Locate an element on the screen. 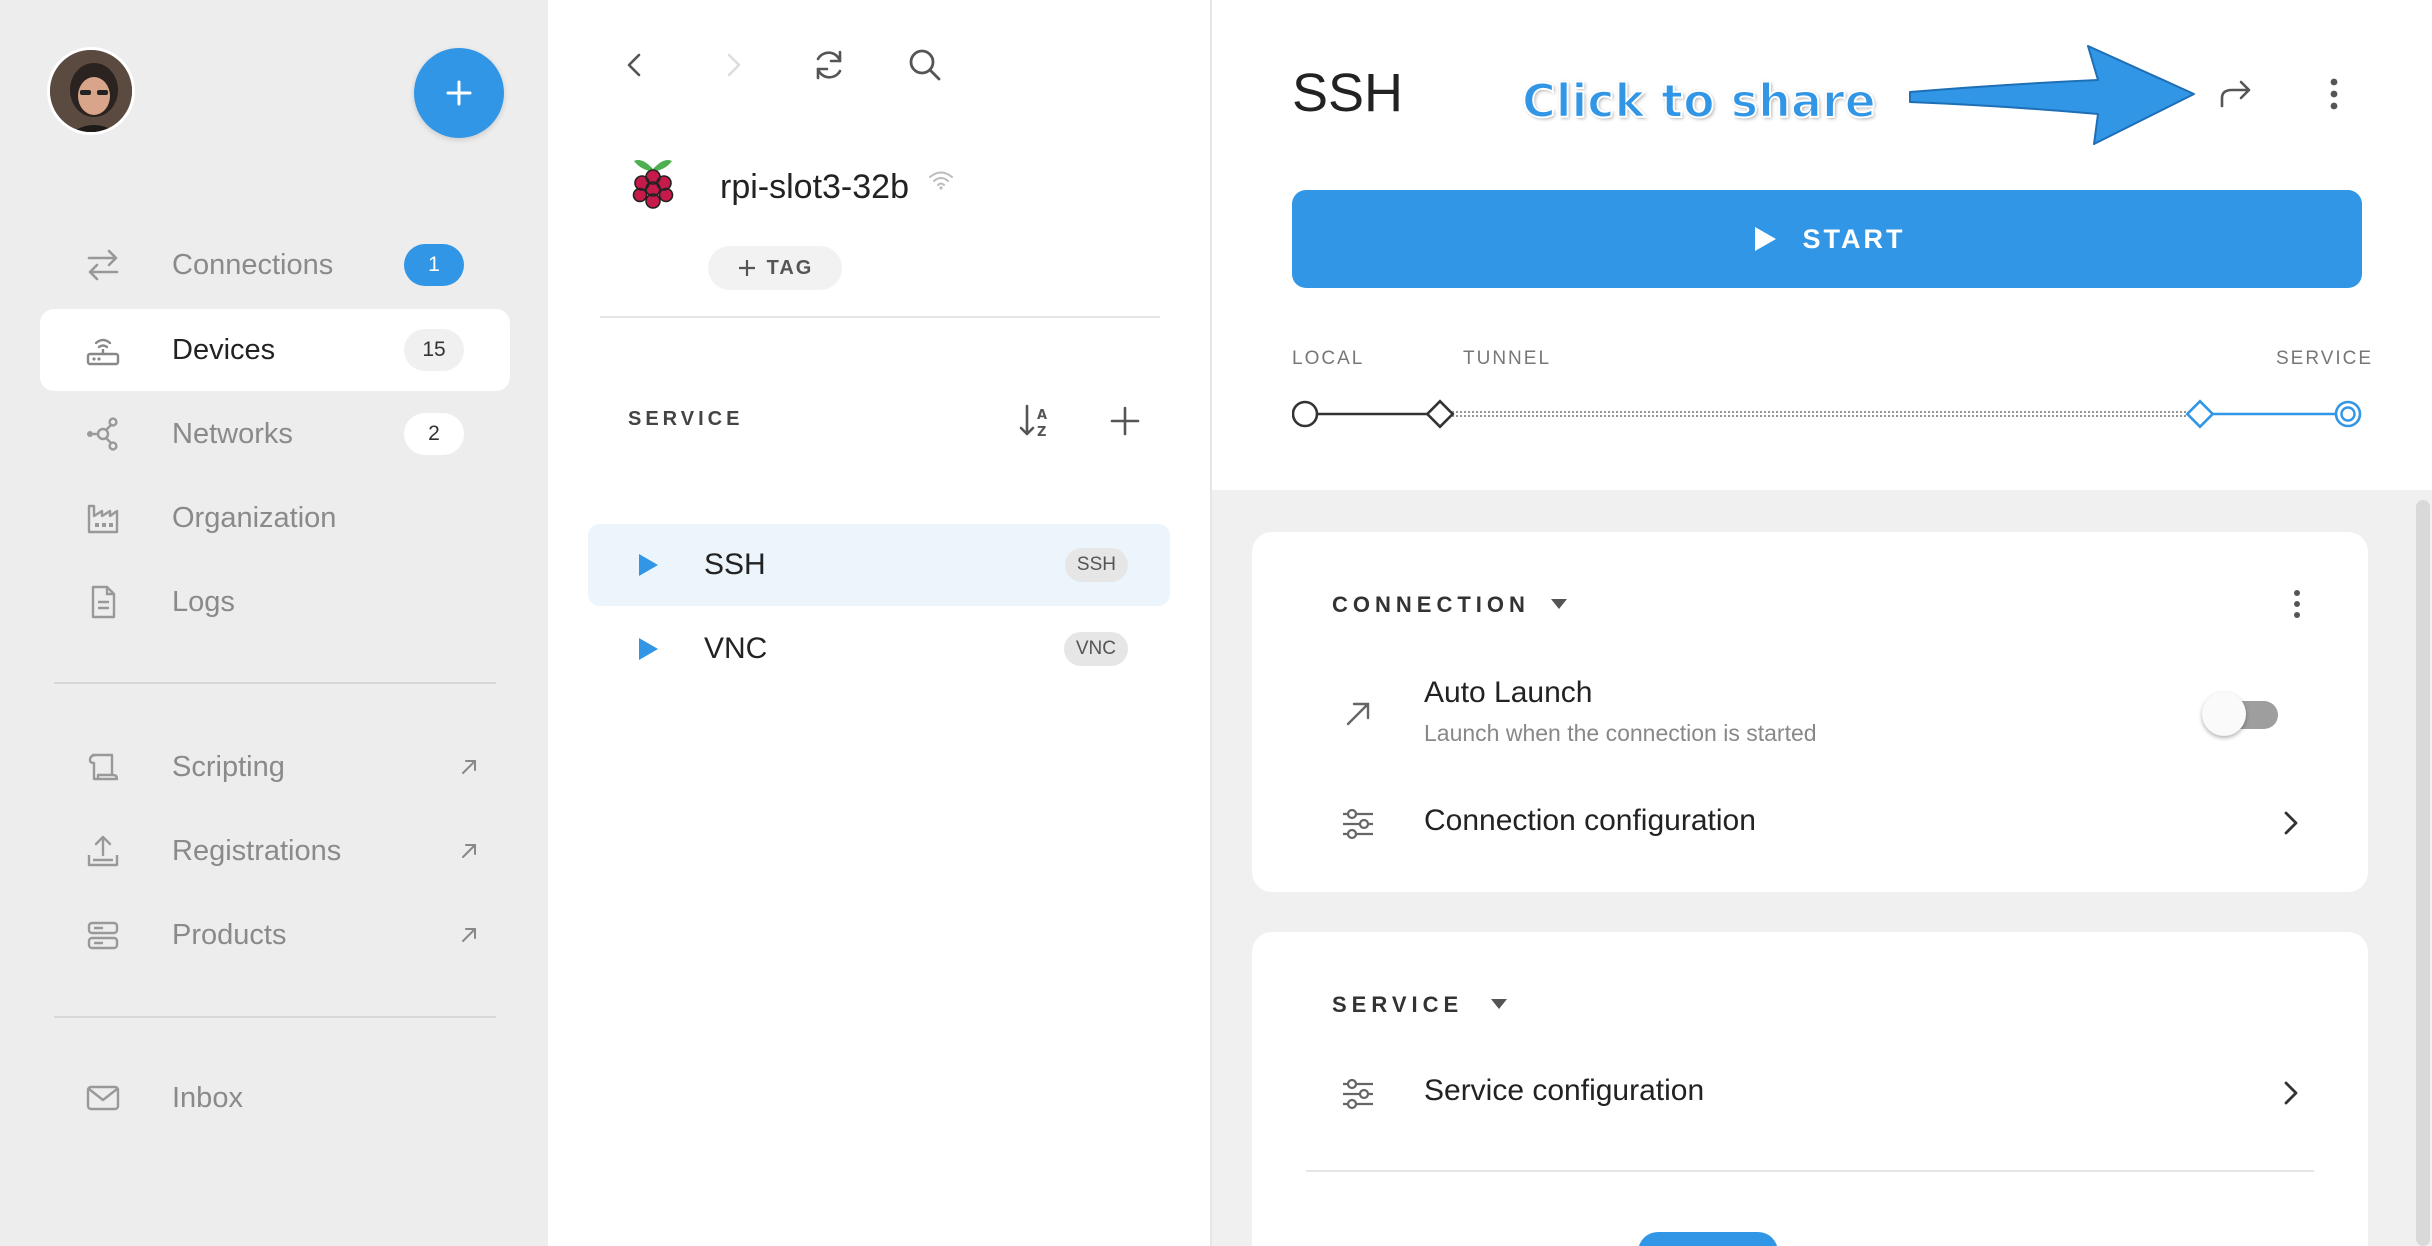  sort-alpha-icon: A Z is located at coordinates (1033, 422).